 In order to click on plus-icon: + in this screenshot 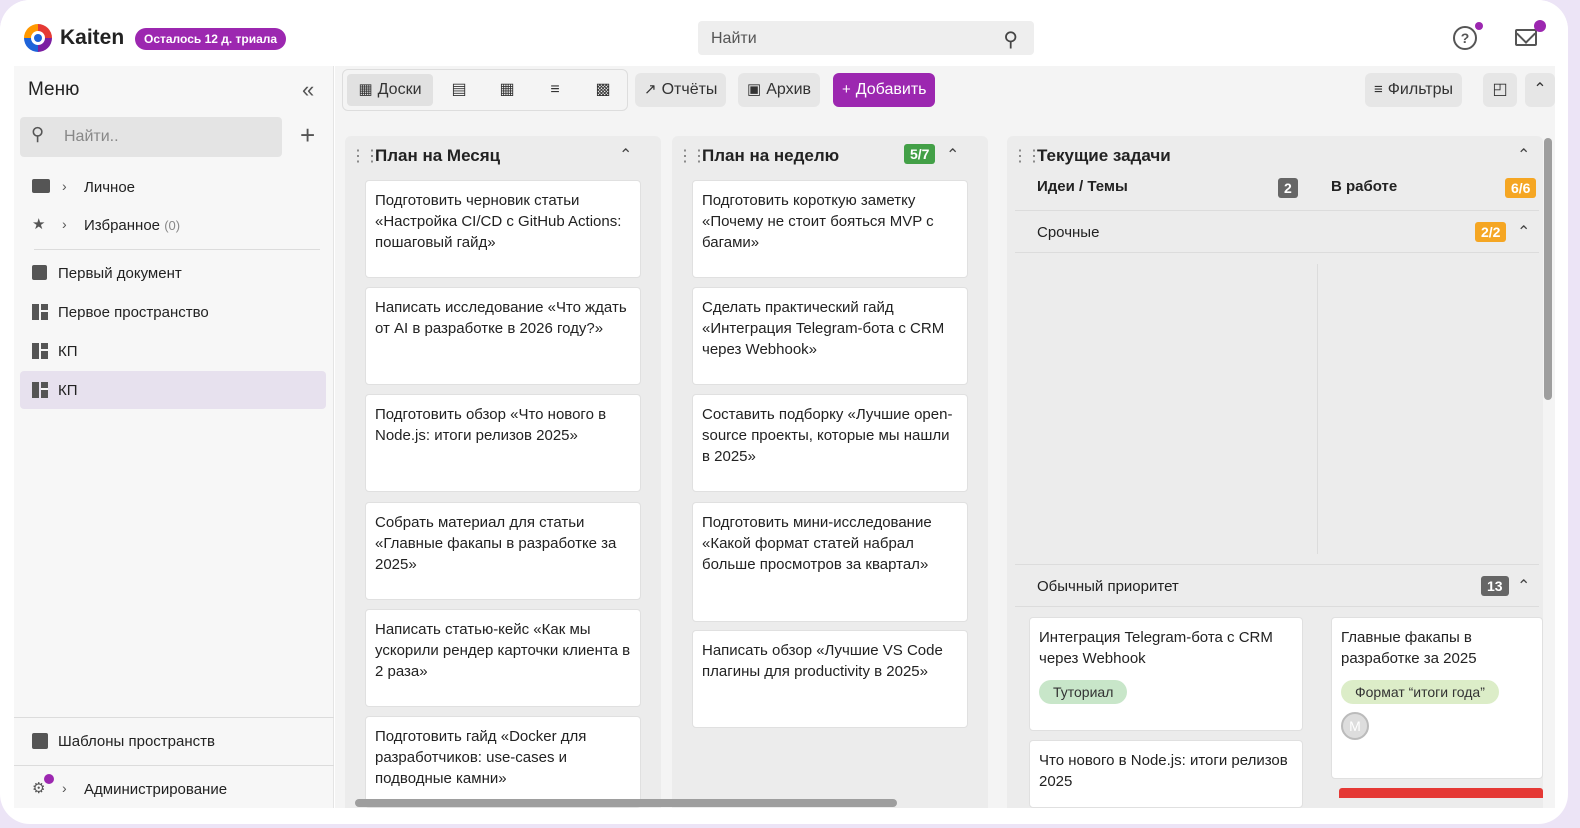, I will do `click(846, 89)`.